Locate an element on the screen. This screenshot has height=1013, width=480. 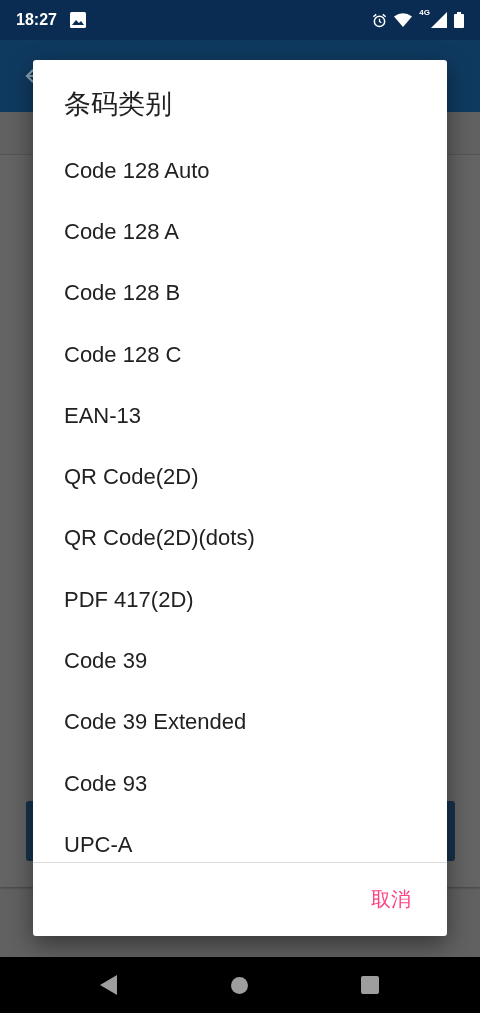
list-item: QR Code(2D) is located at coordinates (240, 477).